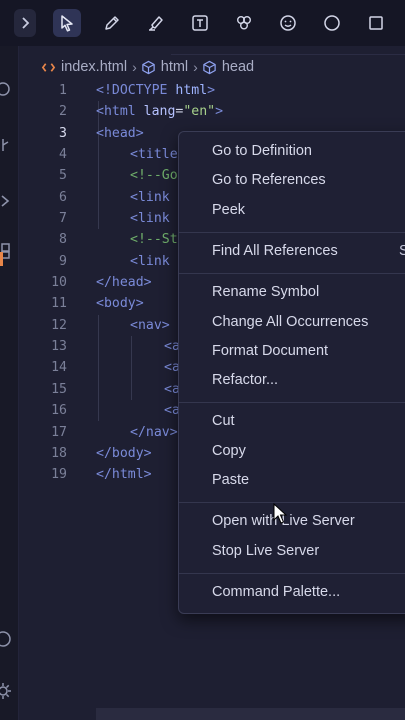  I want to click on account-icon, so click(6, 639).